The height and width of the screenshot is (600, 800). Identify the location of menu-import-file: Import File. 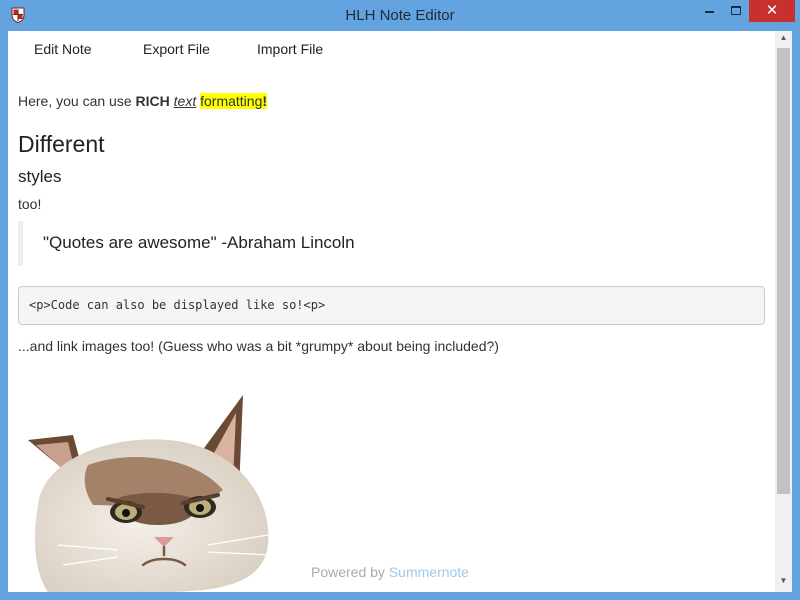
(290, 49).